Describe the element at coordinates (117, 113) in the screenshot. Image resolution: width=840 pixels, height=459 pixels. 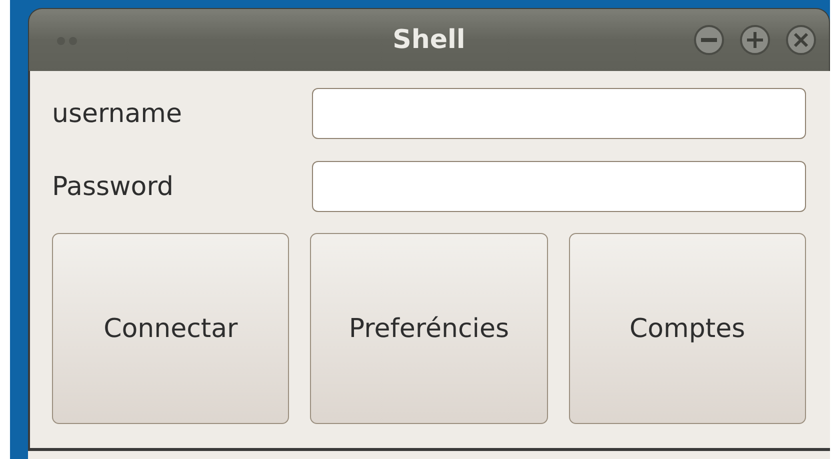
I see `field-label: username` at that location.